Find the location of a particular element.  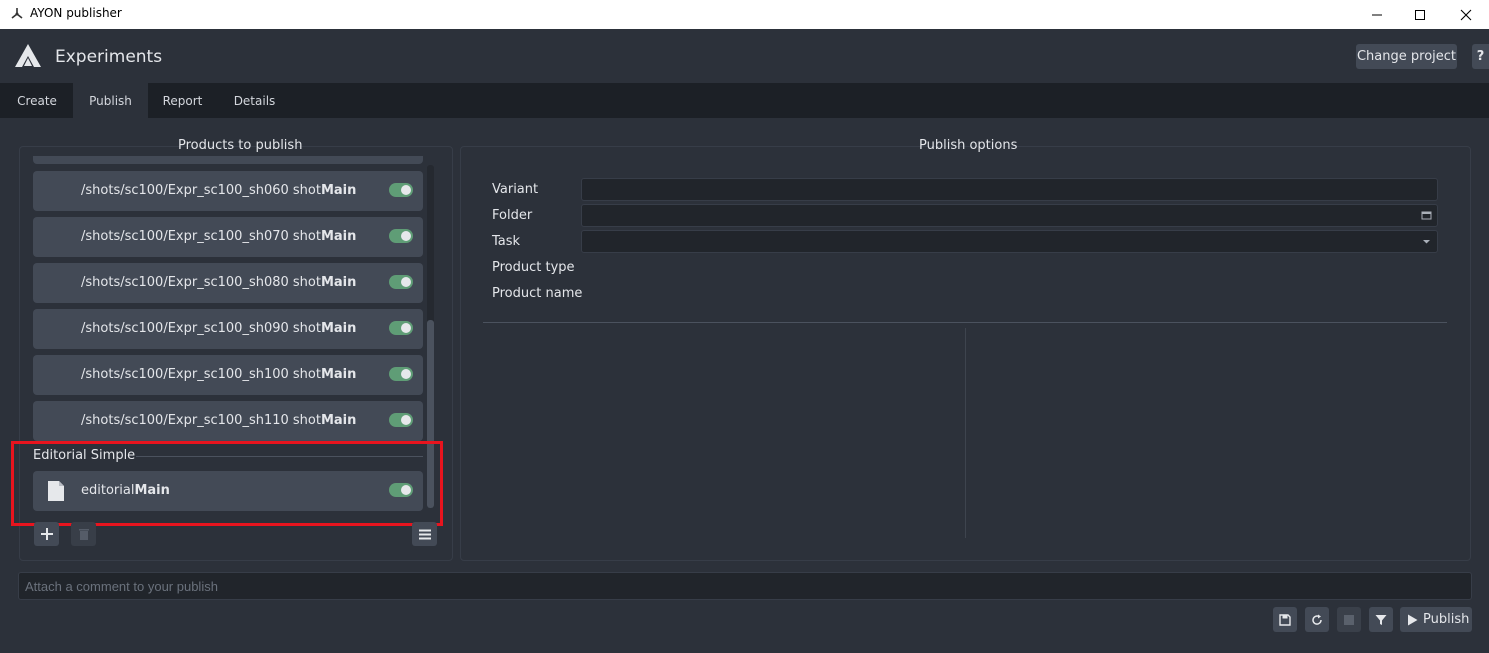

stop-button is located at coordinates (1349, 619).